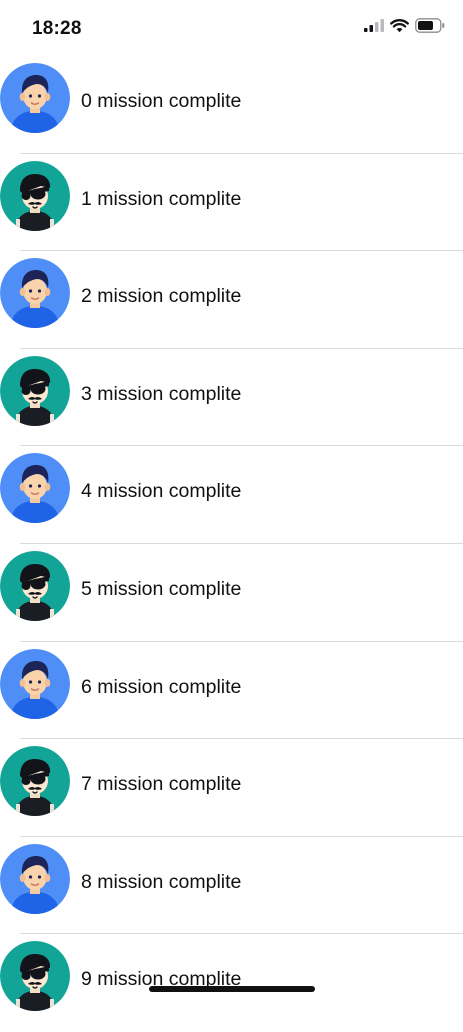  Describe the element at coordinates (399, 28) in the screenshot. I see `wifi-icon` at that location.